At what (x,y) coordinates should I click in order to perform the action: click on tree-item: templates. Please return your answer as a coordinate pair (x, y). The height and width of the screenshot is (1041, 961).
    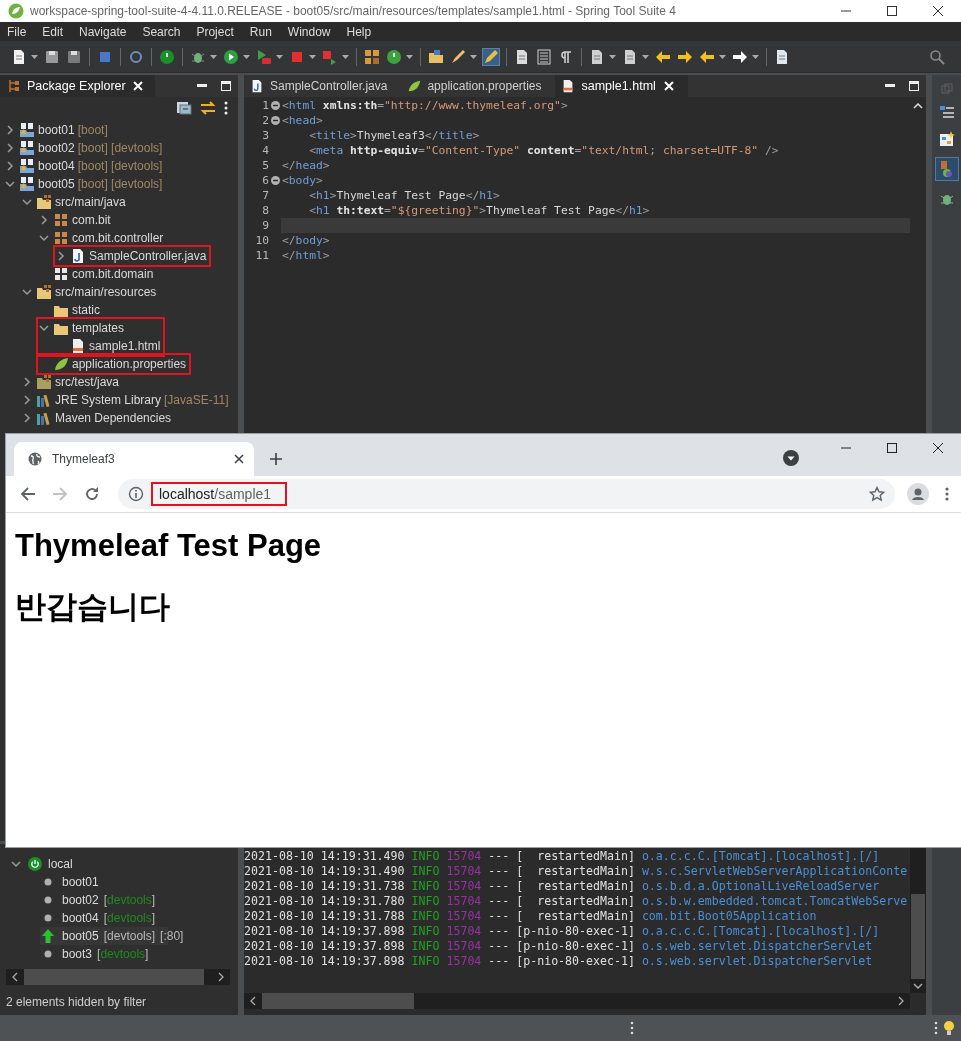
    Looking at the image, I should click on (98, 328).